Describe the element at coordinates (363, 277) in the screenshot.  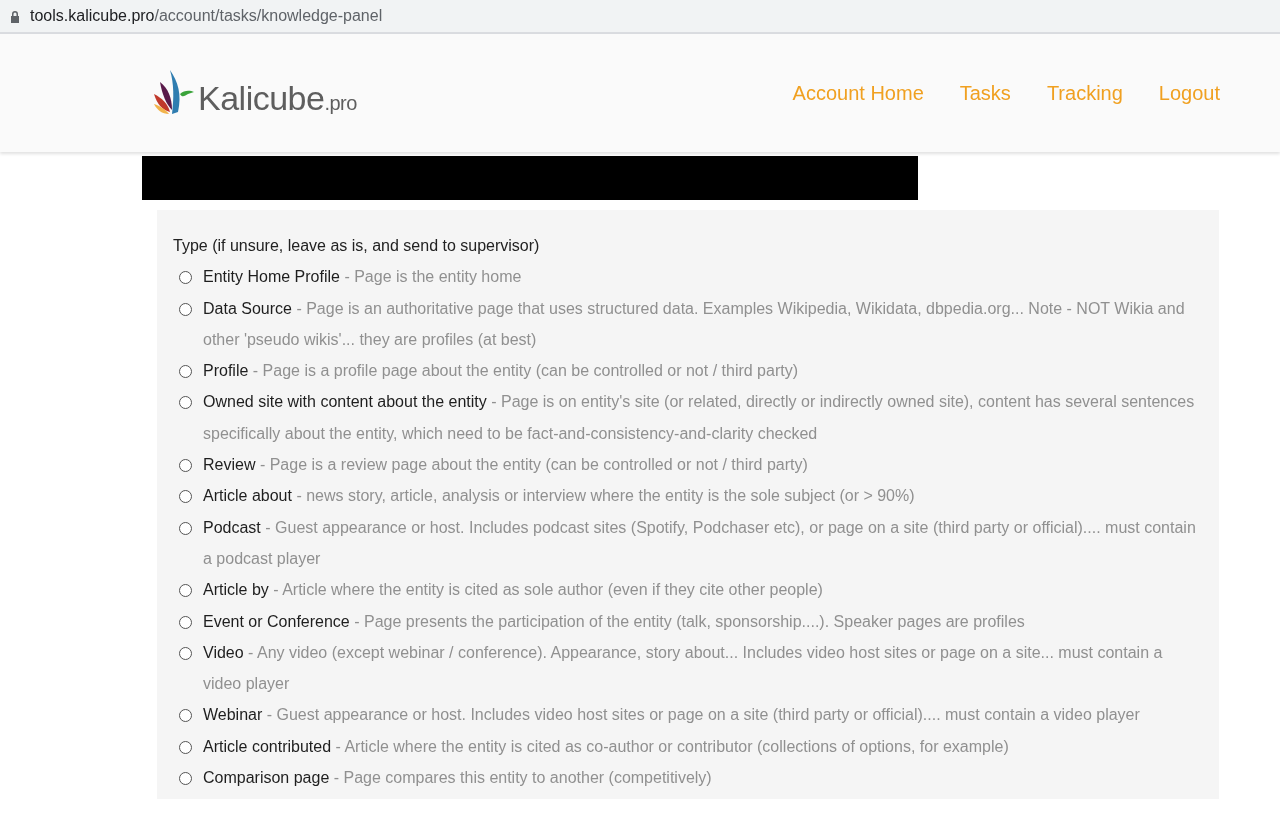
I see `option-text: Entity Home Profile - Page is the entity home` at that location.